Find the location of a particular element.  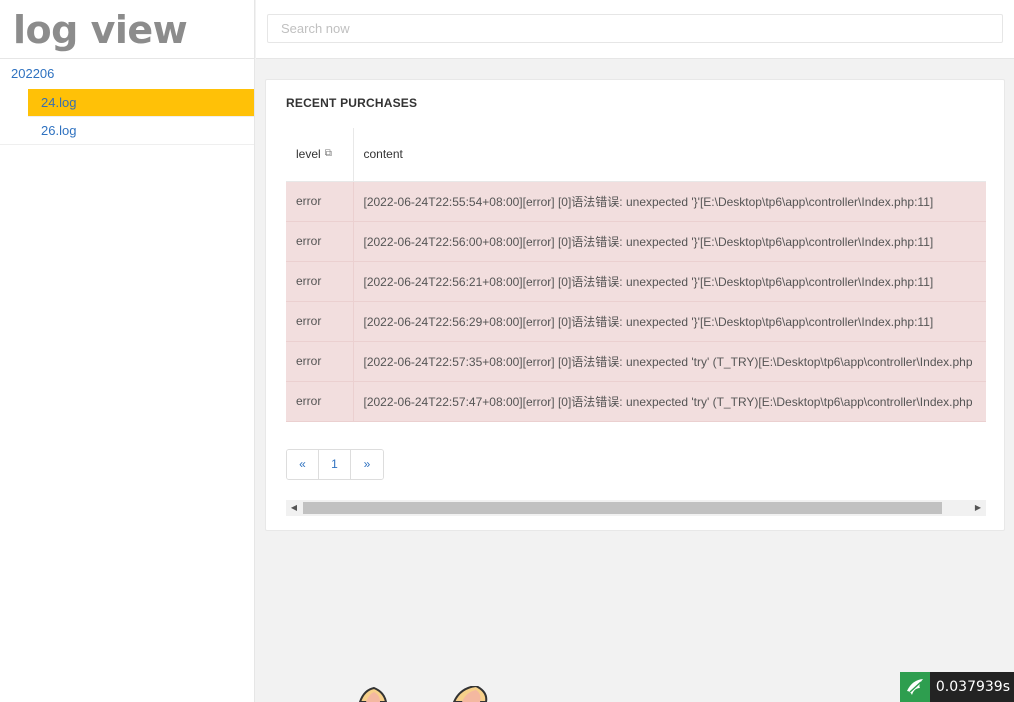

pagination-next-button: » is located at coordinates (367, 464).